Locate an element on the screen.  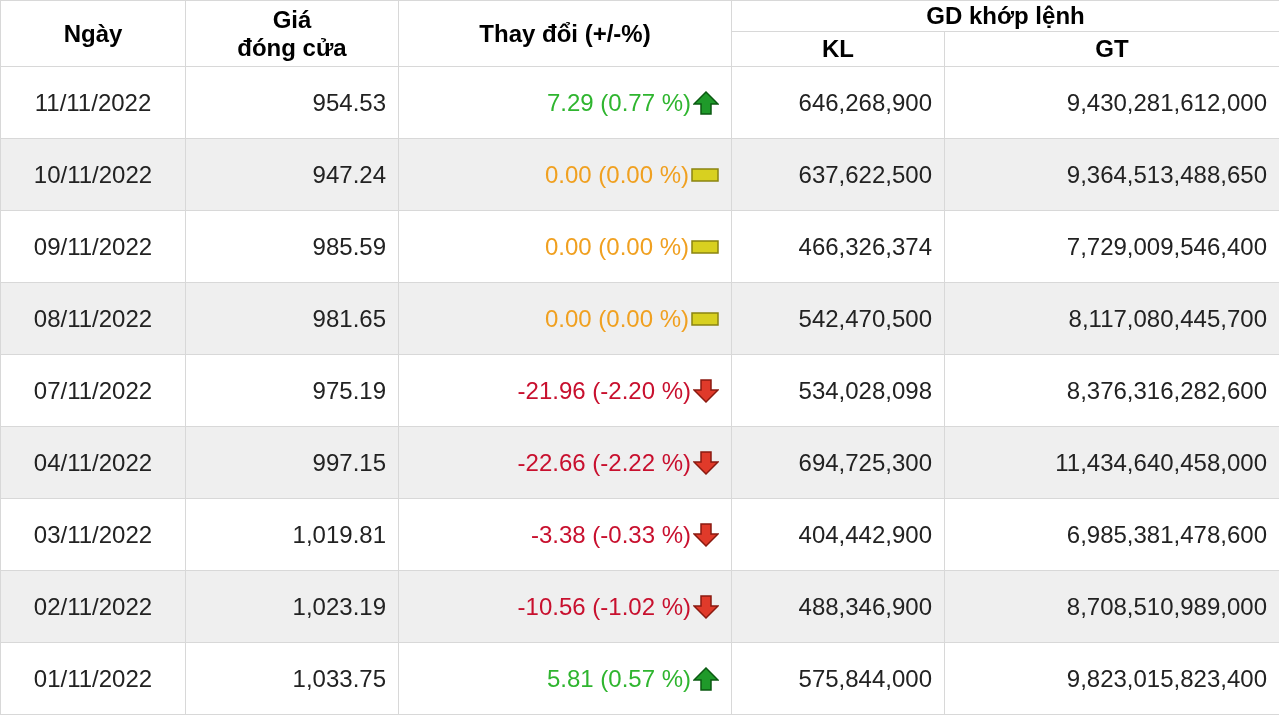
change-value: 7.29 (0.77 %) is located at coordinates (618, 102).